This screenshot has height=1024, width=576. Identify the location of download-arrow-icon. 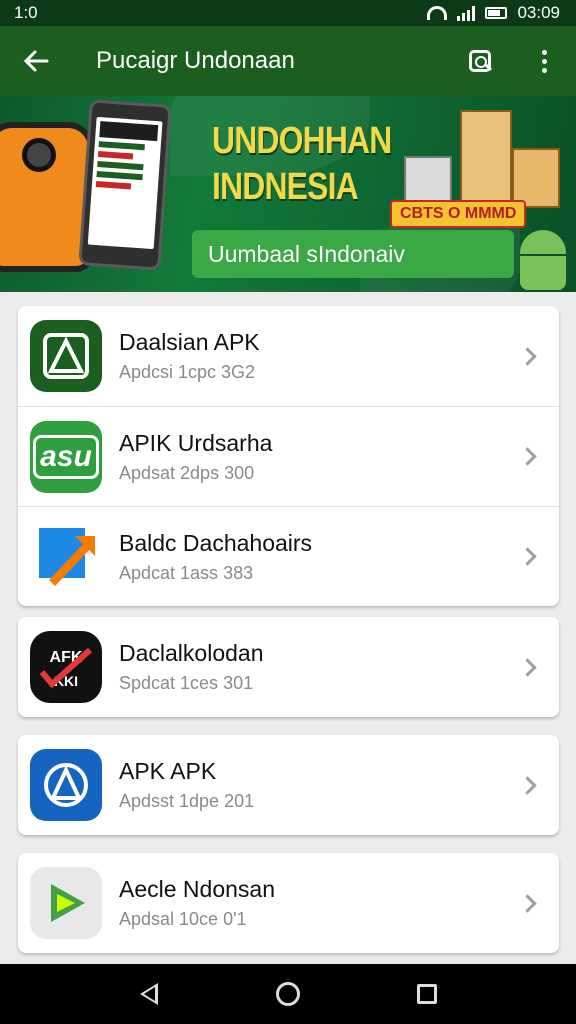
(66, 557).